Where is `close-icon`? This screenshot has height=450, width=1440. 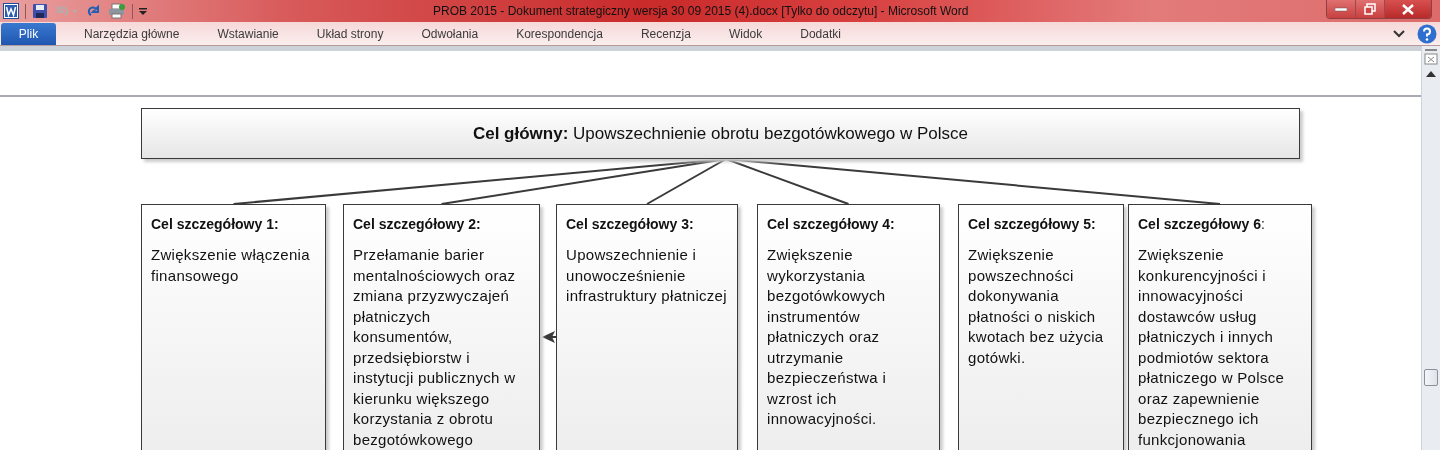
close-icon is located at coordinates (1408, 9).